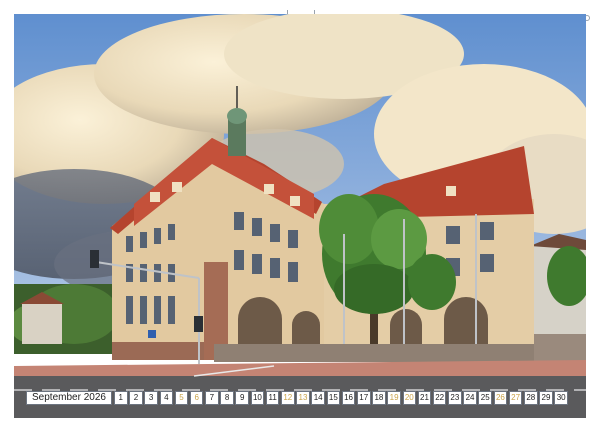 The width and height of the screenshot is (600, 432). What do you see at coordinates (363, 398) in the screenshot?
I see `day-cell: 17` at bounding box center [363, 398].